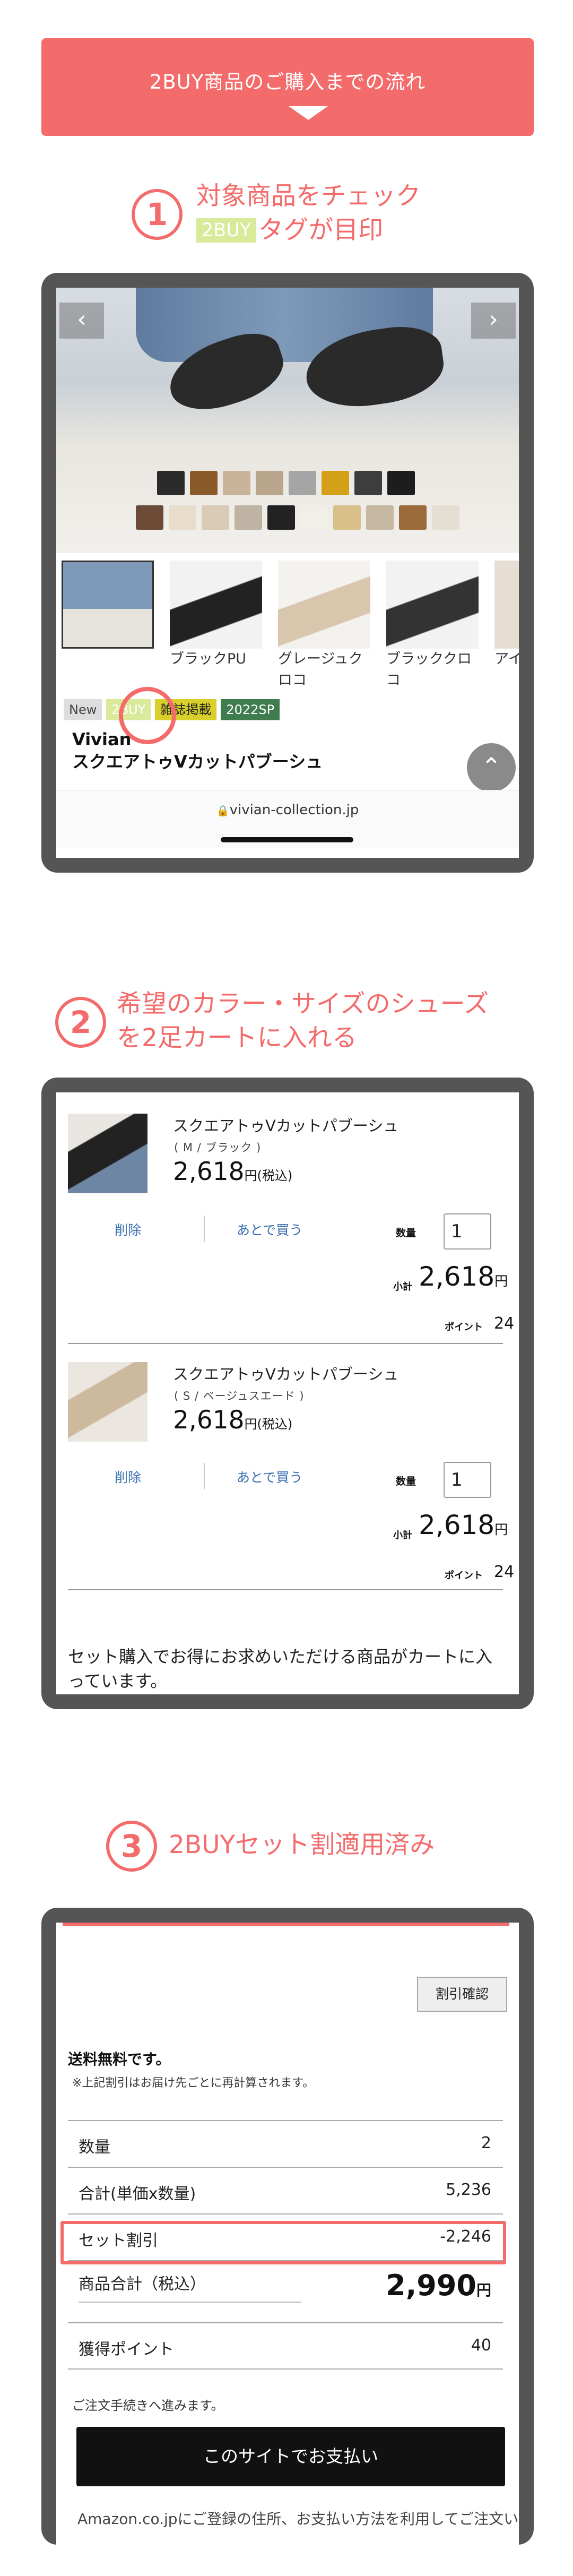 The image size is (573, 2576). Describe the element at coordinates (148, 2405) in the screenshot. I see `proceed-text: ご注文手続きへ進みます。` at that location.